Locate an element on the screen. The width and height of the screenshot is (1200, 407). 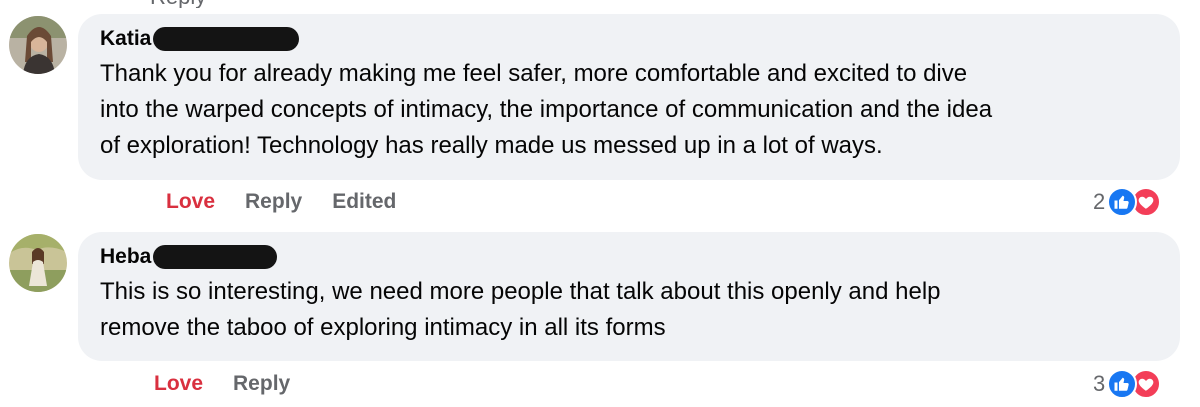
reaction-summary: 2 is located at coordinates (1127, 202).